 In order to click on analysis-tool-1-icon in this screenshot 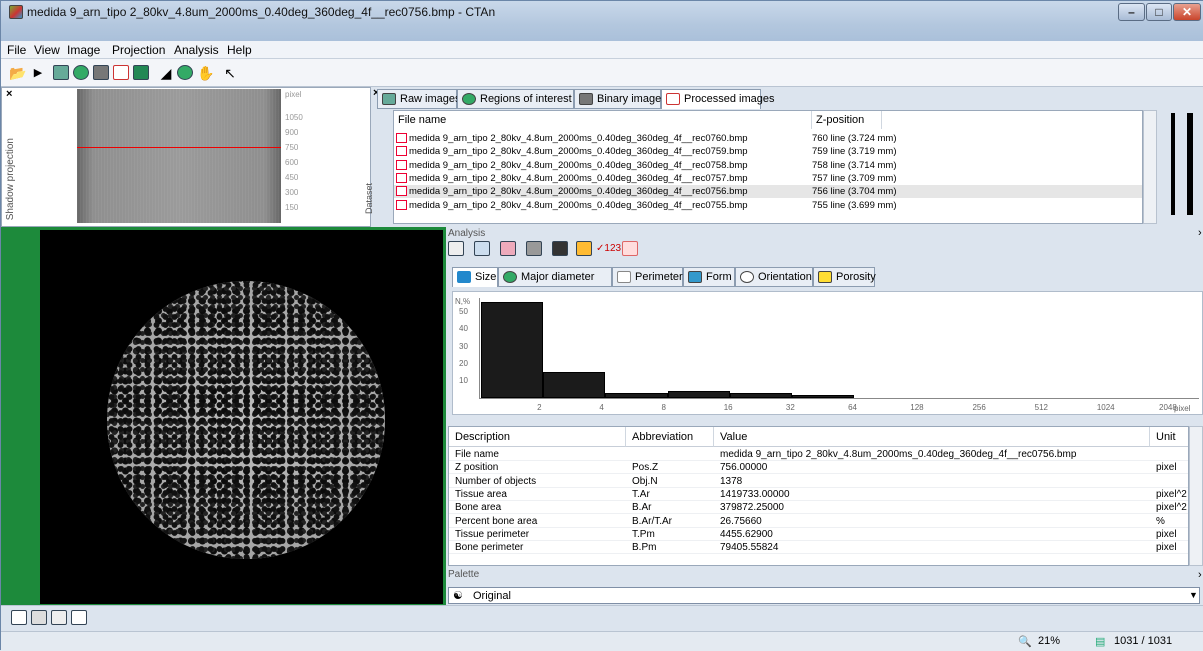, I will do `click(456, 248)`.